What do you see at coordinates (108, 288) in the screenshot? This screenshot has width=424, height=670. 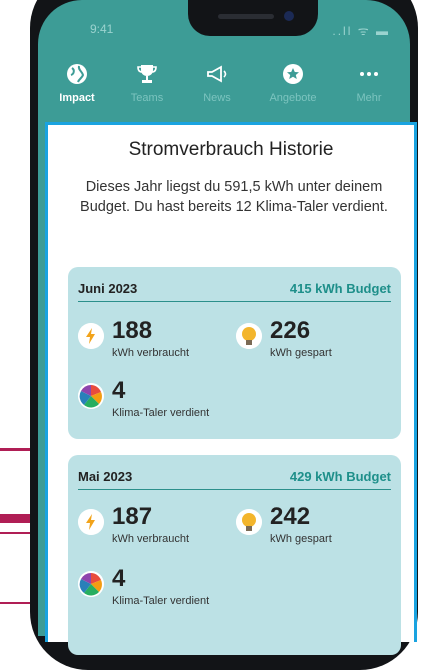 I see `card-month: Juni 2023` at bounding box center [108, 288].